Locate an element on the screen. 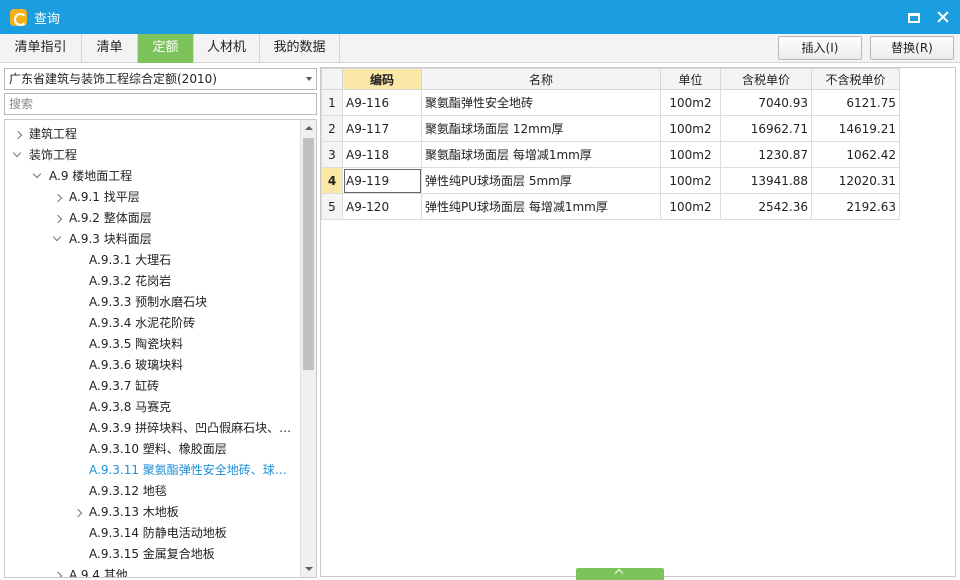 This screenshot has height=580, width=960. price-without-tax-cell: 6121.75 is located at coordinates (855, 102).